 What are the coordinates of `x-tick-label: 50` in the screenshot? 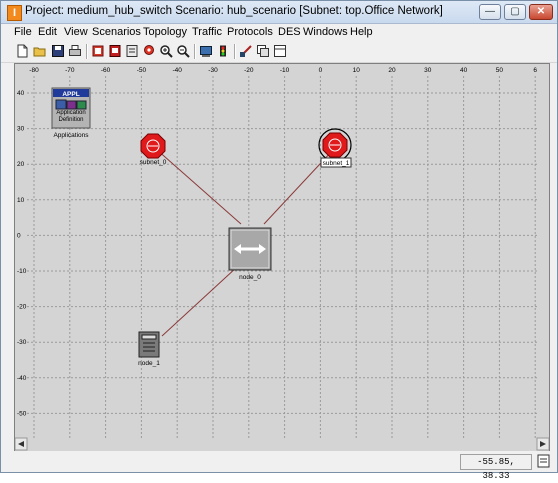 It's located at (500, 70).